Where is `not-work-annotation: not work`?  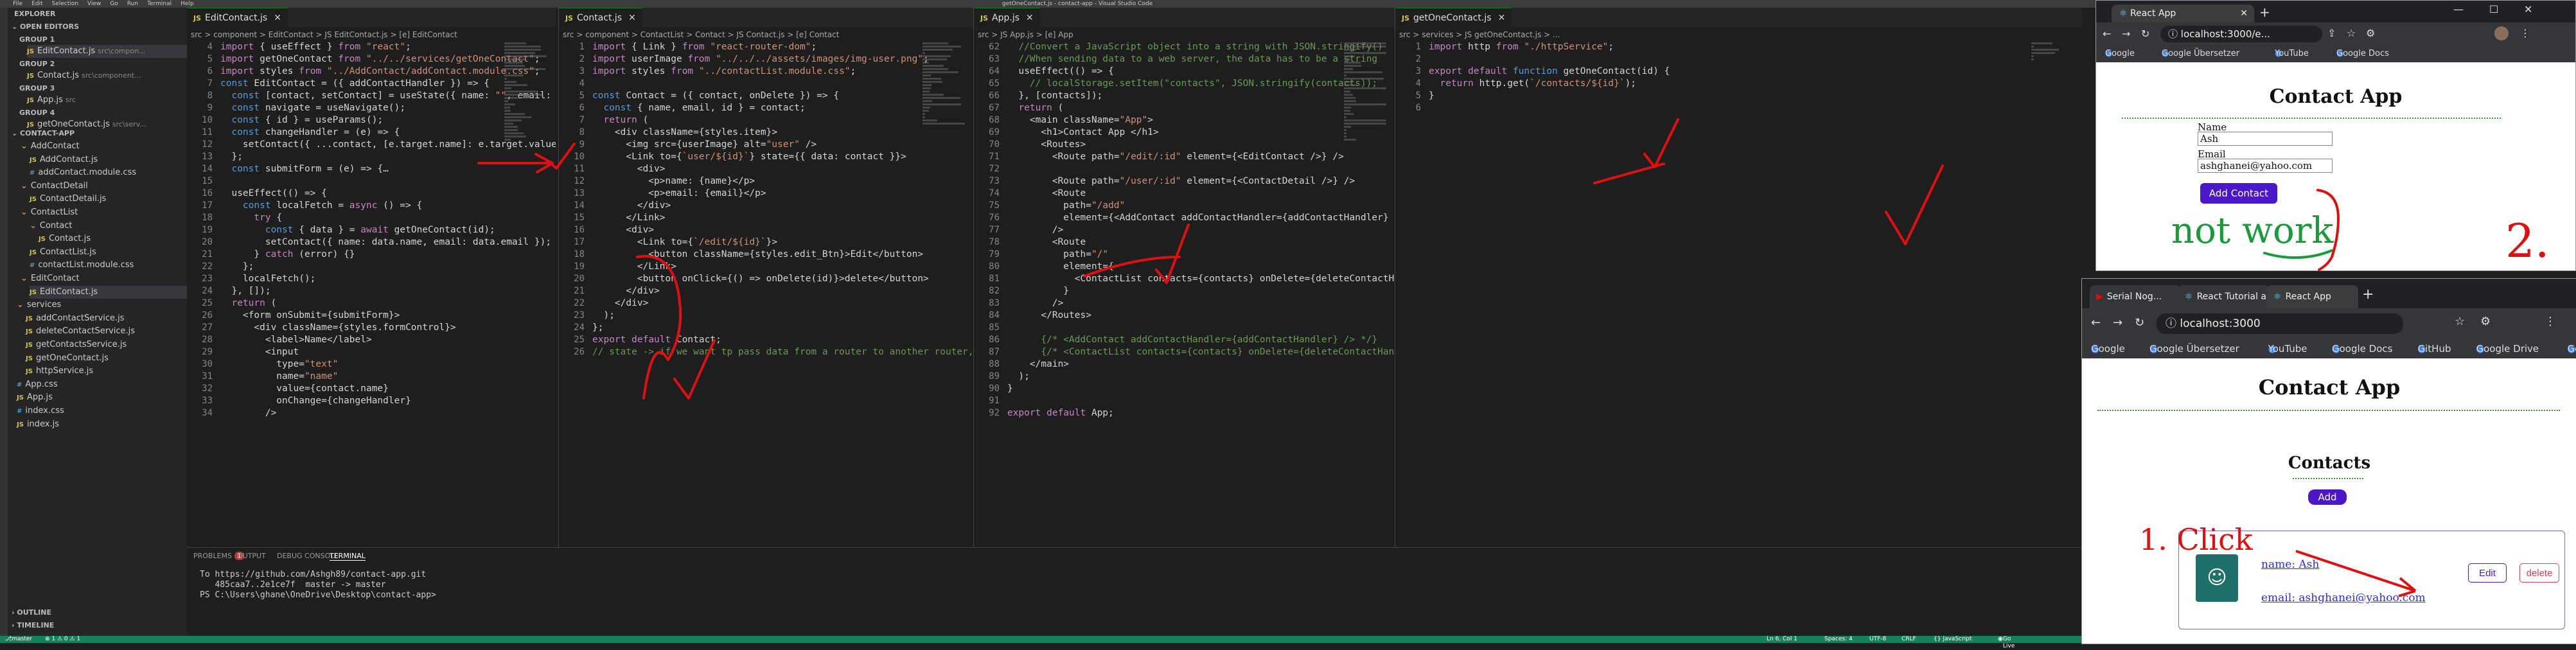 not-work-annotation: not work is located at coordinates (2252, 231).